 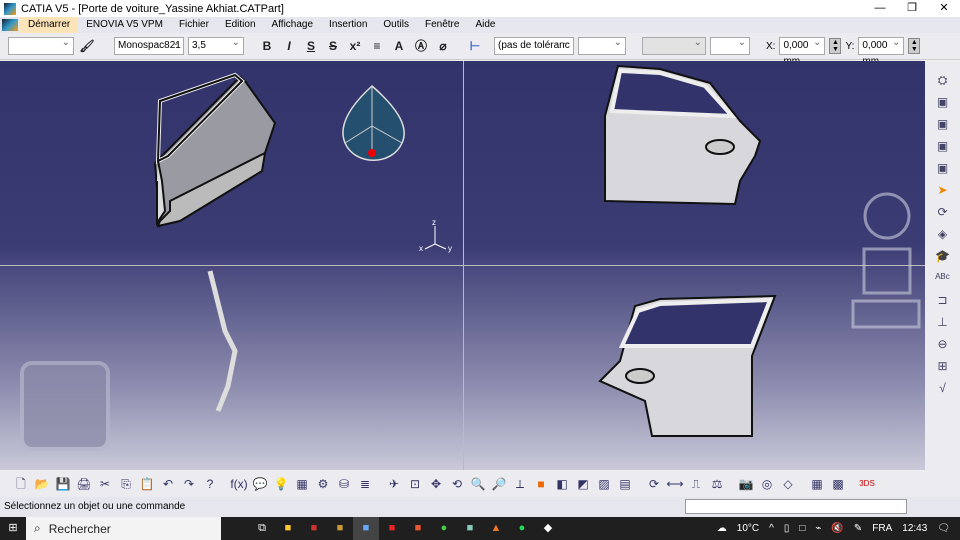 What do you see at coordinates (717, 484) in the screenshot?
I see `measure-inertia-icon: ⚖` at bounding box center [717, 484].